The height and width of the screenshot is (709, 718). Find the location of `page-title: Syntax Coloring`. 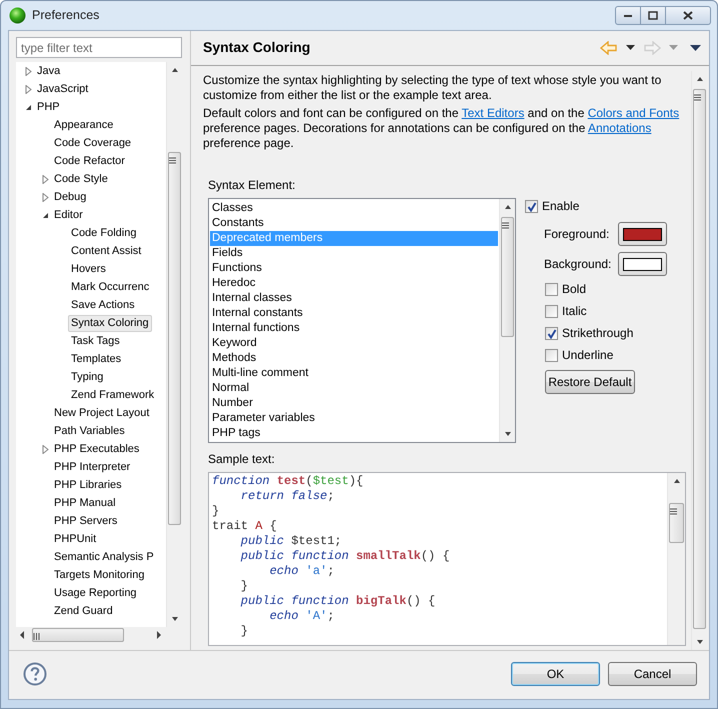

page-title: Syntax Coloring is located at coordinates (257, 48).